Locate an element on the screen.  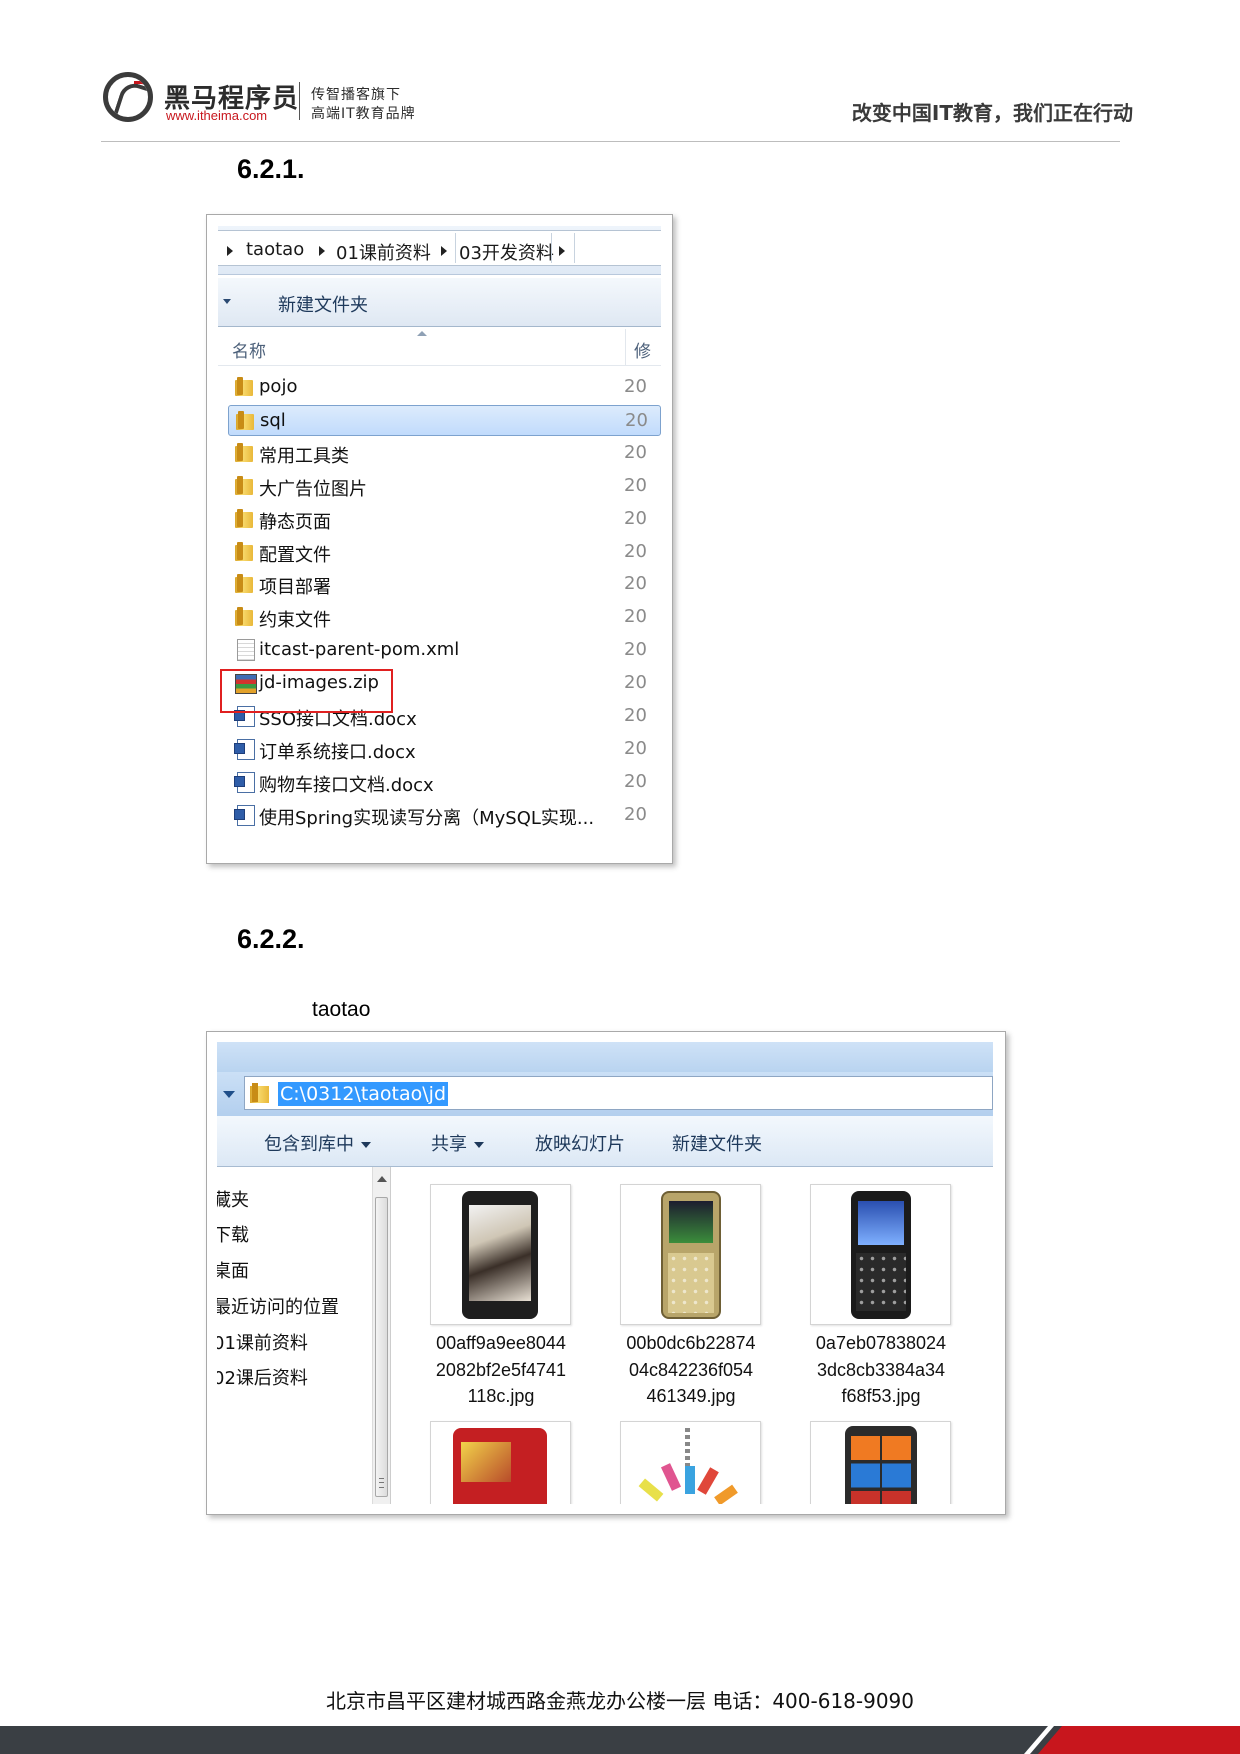
file-name: 大广告位图片 is located at coordinates (313, 489).